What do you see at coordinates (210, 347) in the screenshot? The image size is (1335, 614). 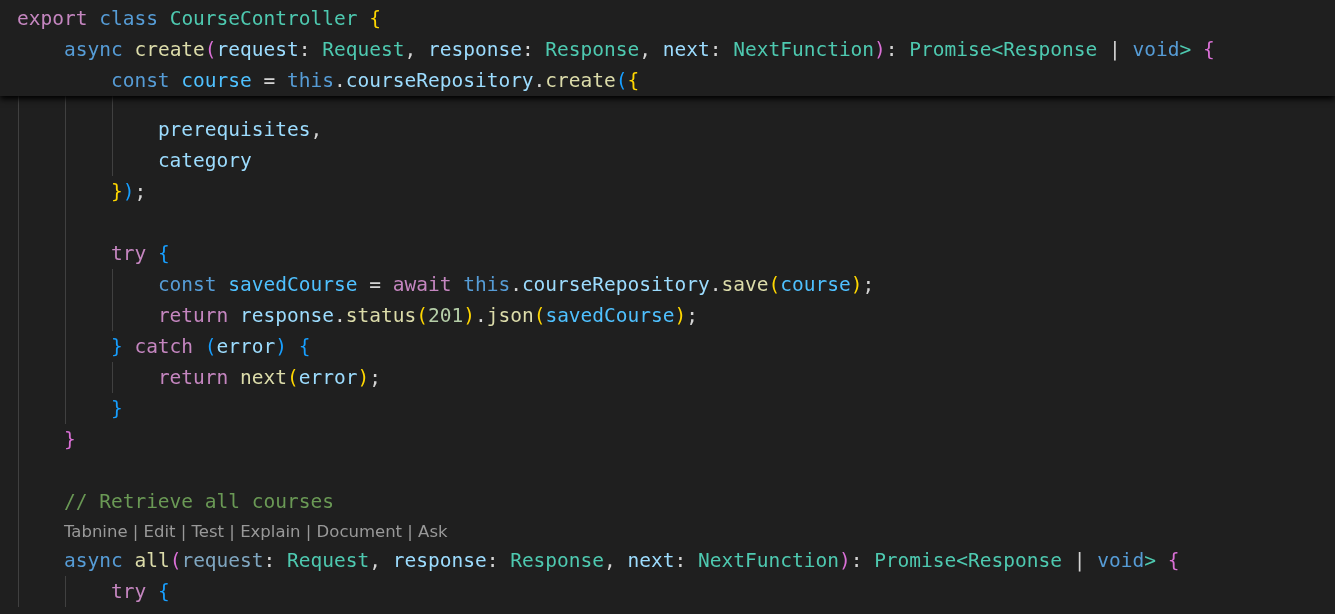 I see `code-line: } catch (error) {` at bounding box center [210, 347].